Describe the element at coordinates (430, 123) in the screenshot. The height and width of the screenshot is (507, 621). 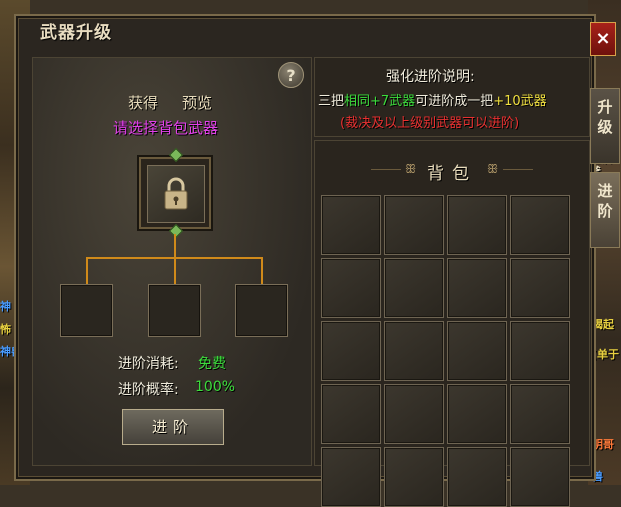
I see `info-note: (裁决及以上级别武器可以进阶)` at that location.